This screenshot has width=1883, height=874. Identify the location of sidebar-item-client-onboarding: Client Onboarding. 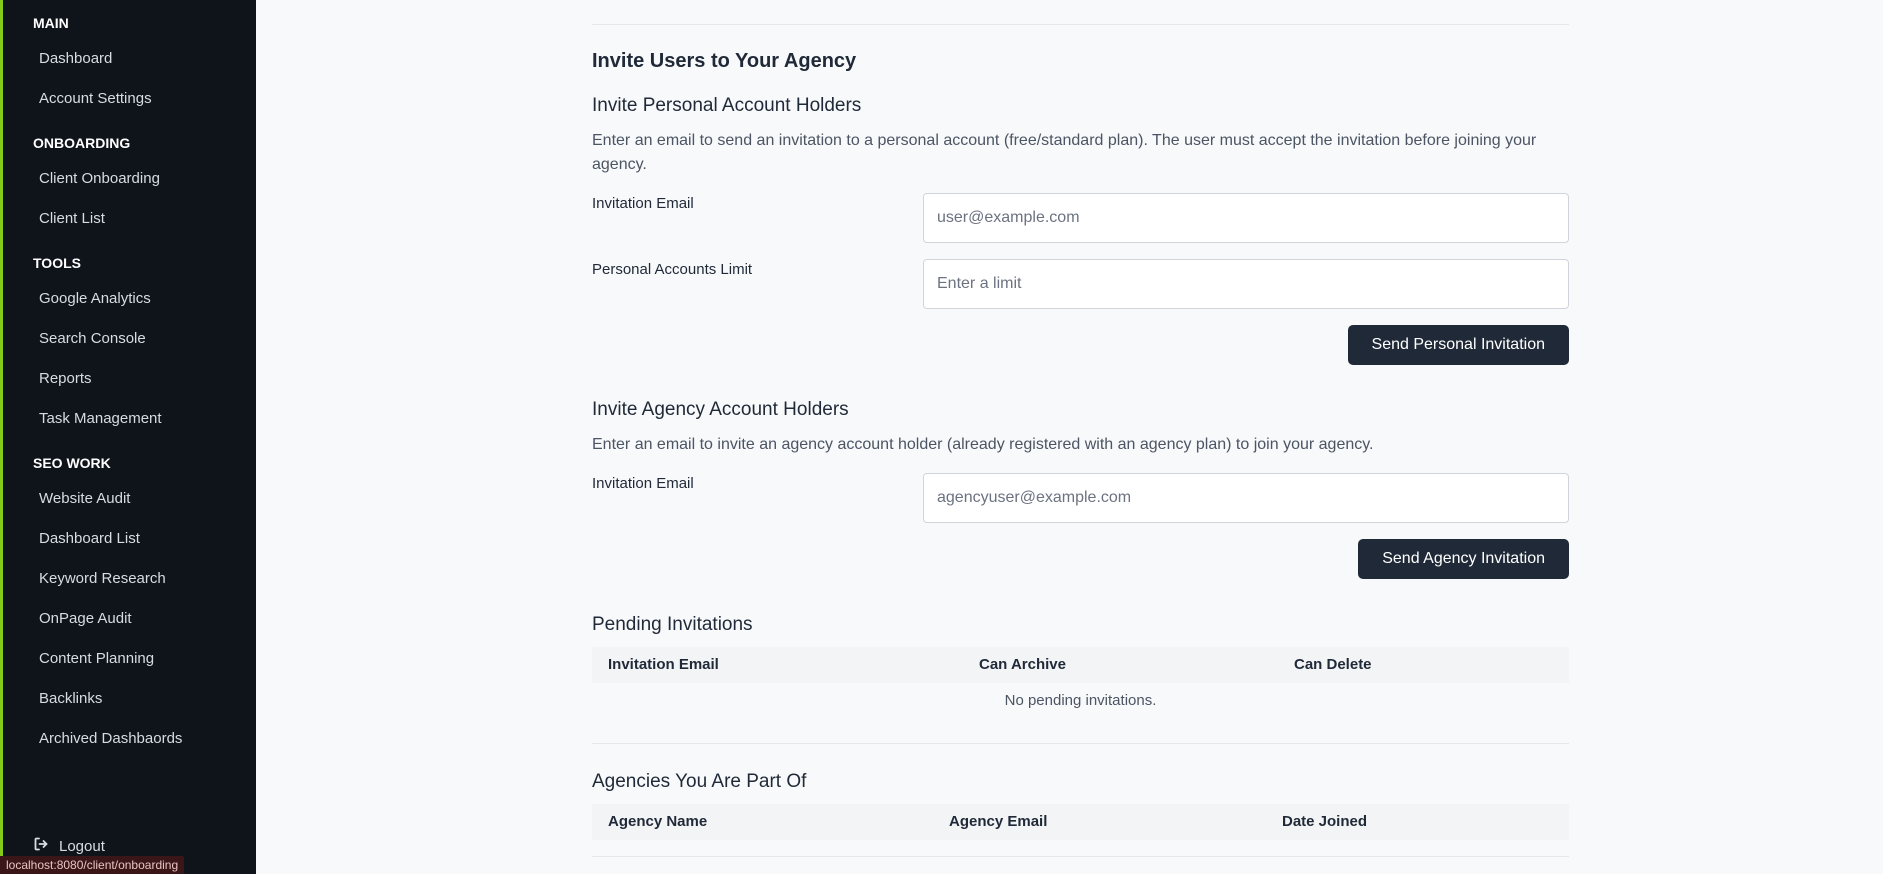
(99, 178).